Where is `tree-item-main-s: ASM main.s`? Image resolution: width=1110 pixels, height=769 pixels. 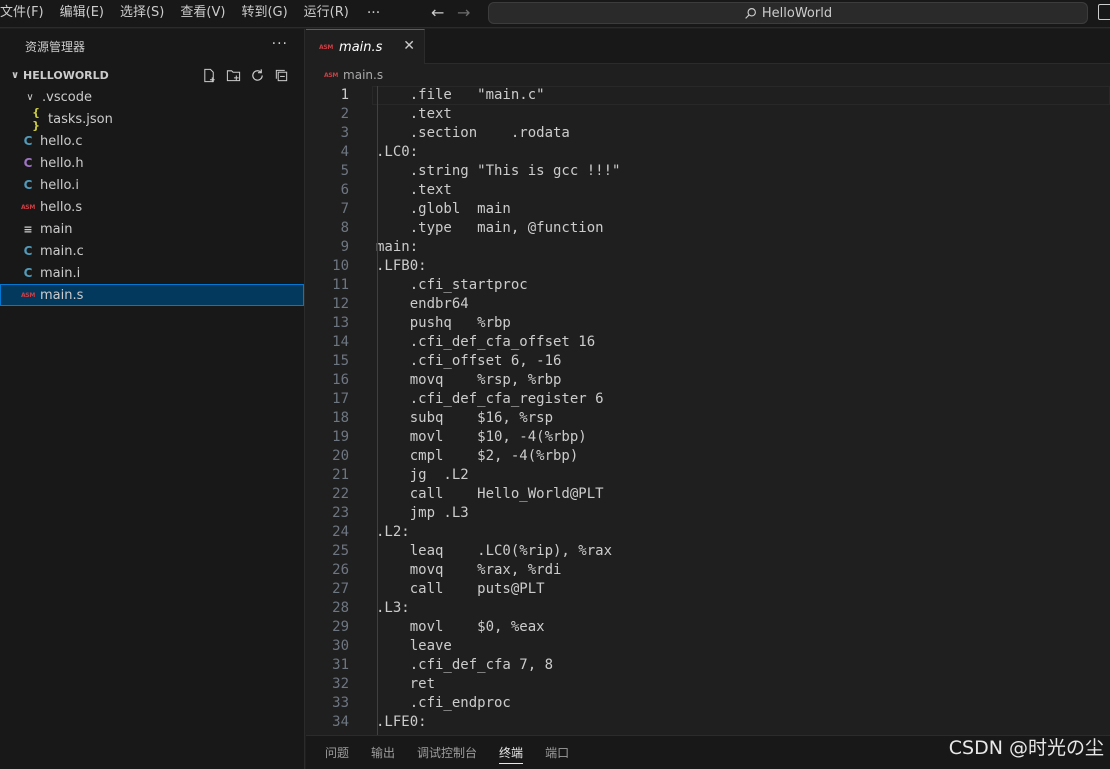 tree-item-main-s: ASM main.s is located at coordinates (152, 295).